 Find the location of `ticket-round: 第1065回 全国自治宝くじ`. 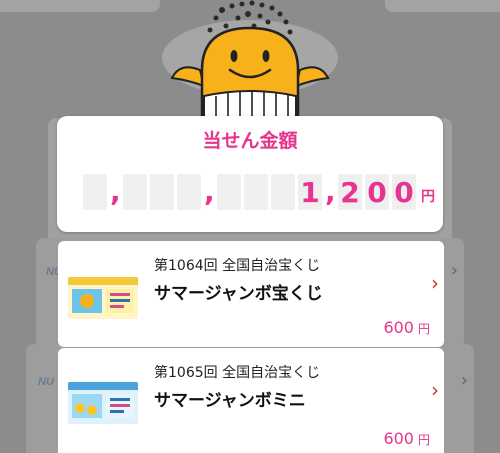

ticket-round: 第1065回 全国自治宝くじ is located at coordinates (237, 373).